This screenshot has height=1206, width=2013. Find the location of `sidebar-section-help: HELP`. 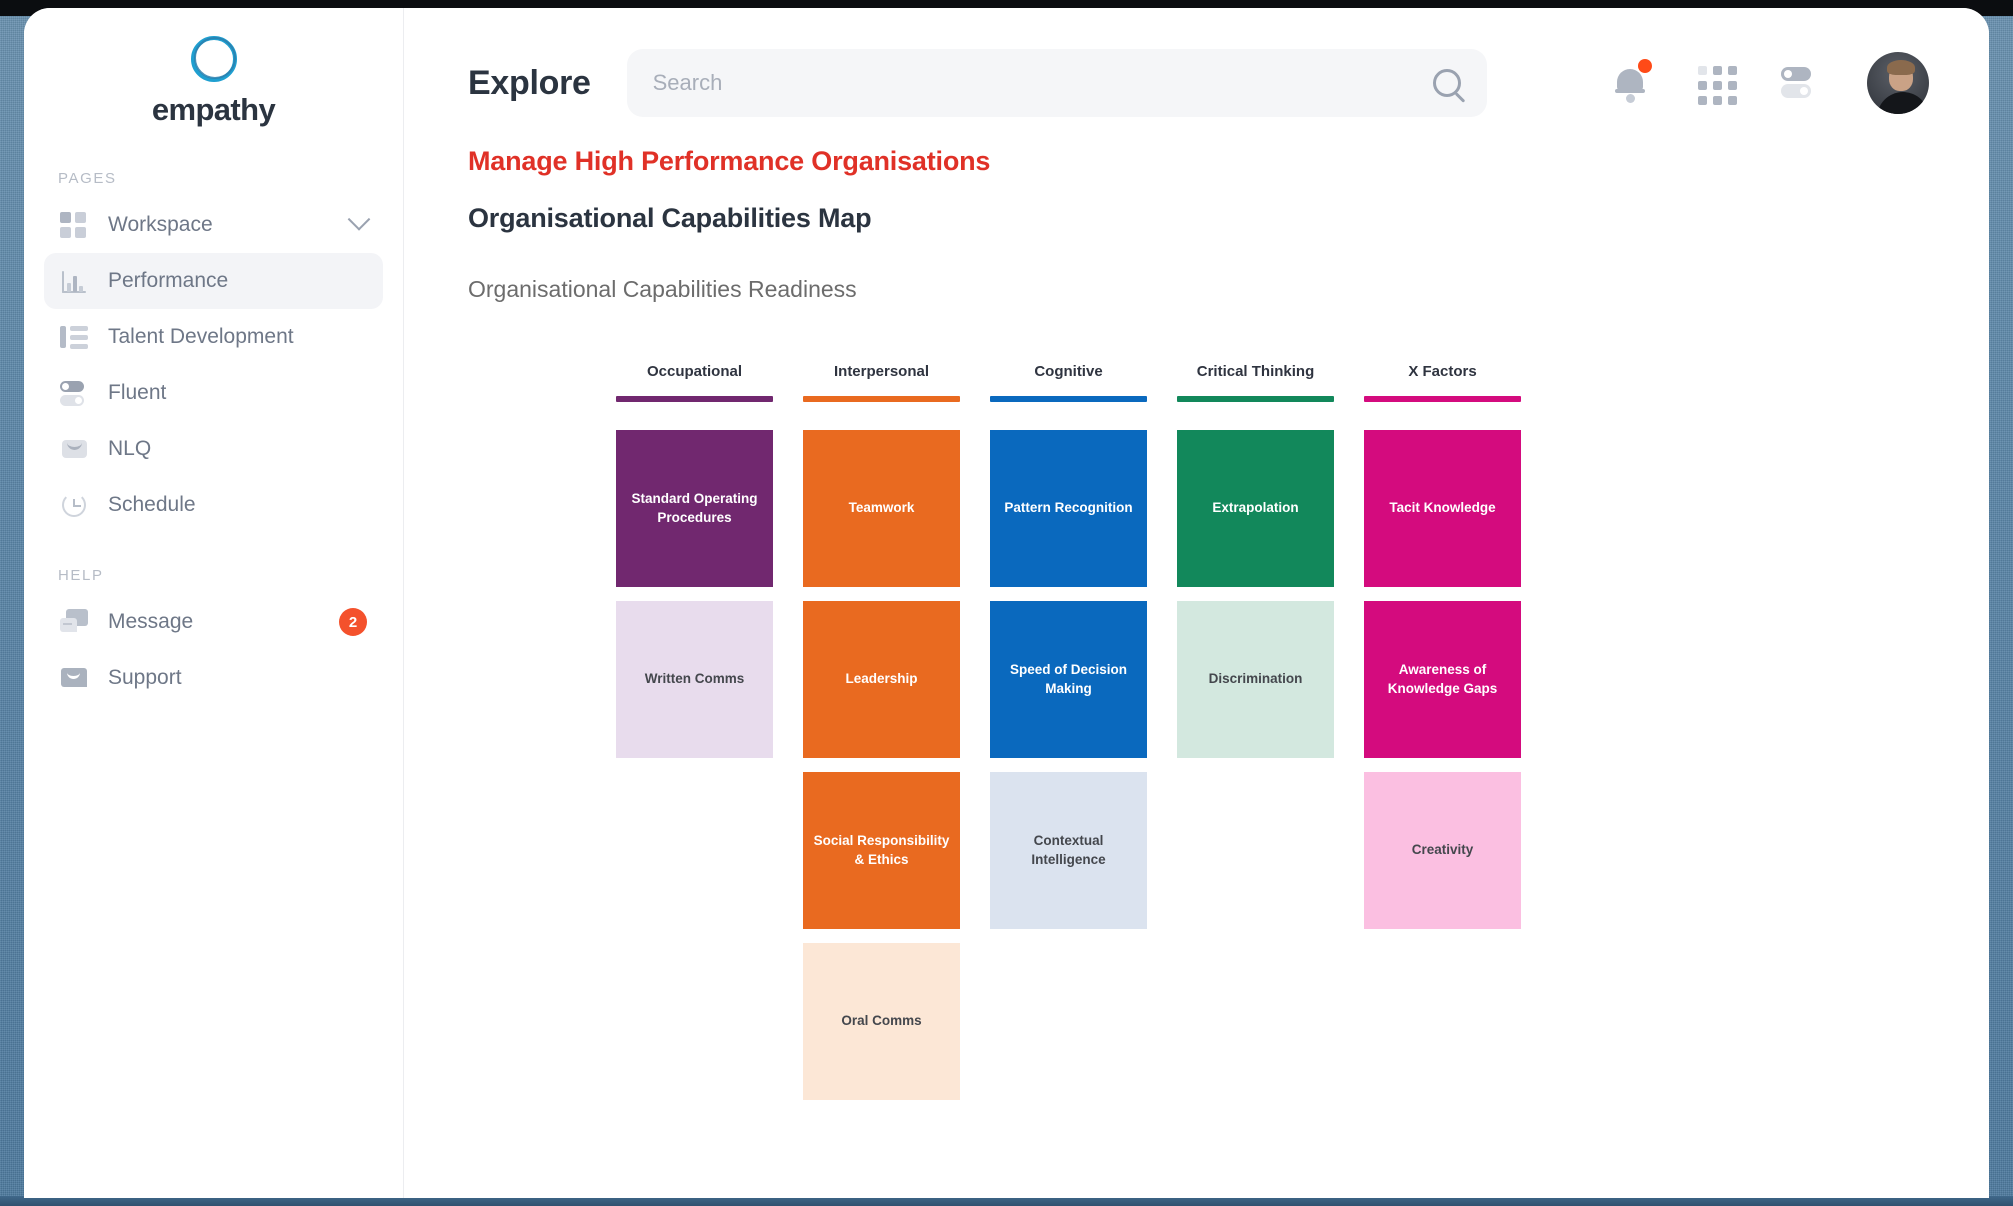

sidebar-section-help: HELP is located at coordinates (81, 575).